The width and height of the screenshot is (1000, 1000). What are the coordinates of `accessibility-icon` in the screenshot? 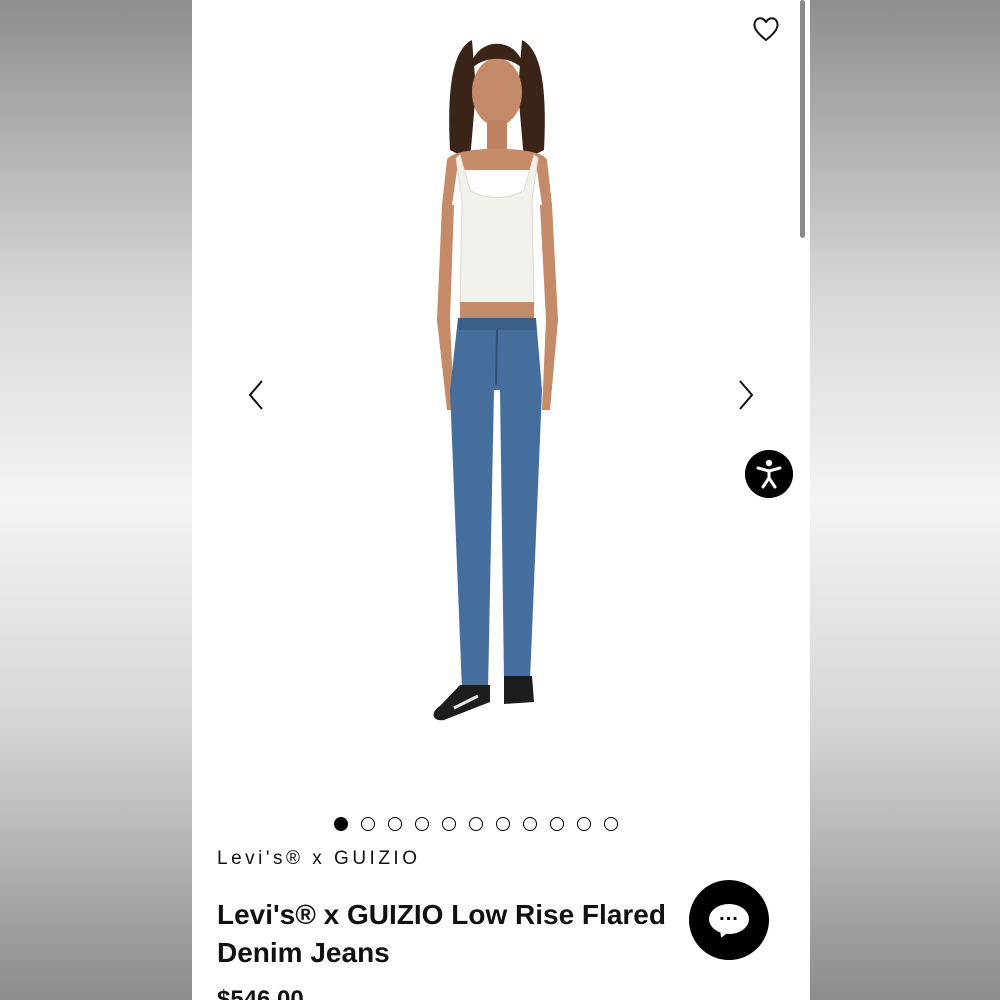 It's located at (769, 474).